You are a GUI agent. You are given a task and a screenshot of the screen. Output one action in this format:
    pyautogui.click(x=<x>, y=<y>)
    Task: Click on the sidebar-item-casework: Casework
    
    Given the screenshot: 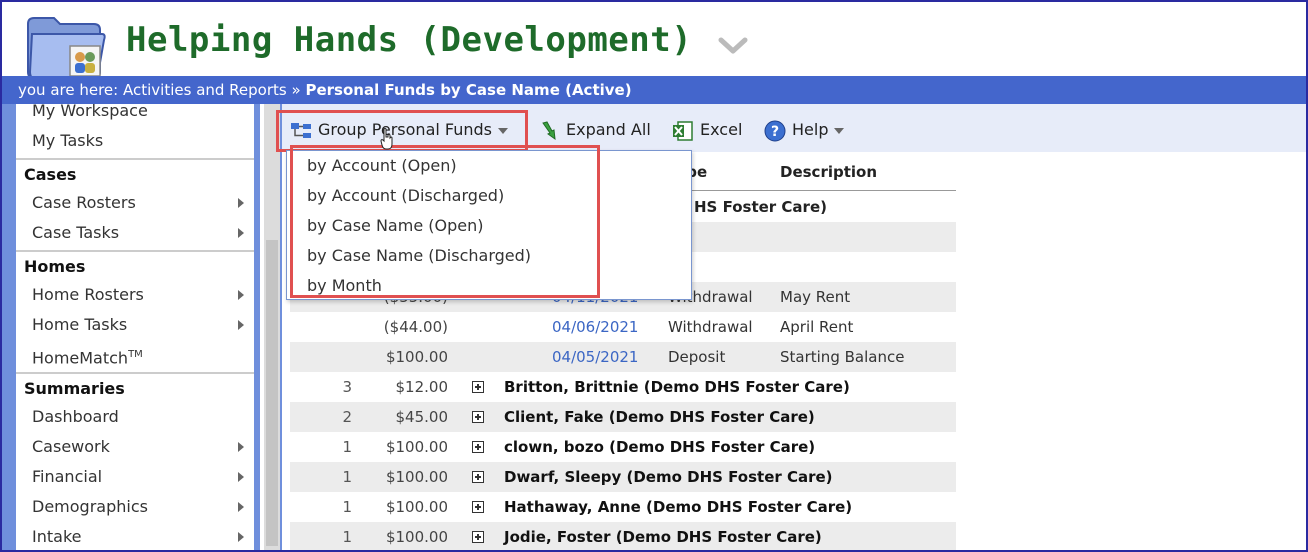 What is the action you would take?
    pyautogui.click(x=135, y=447)
    